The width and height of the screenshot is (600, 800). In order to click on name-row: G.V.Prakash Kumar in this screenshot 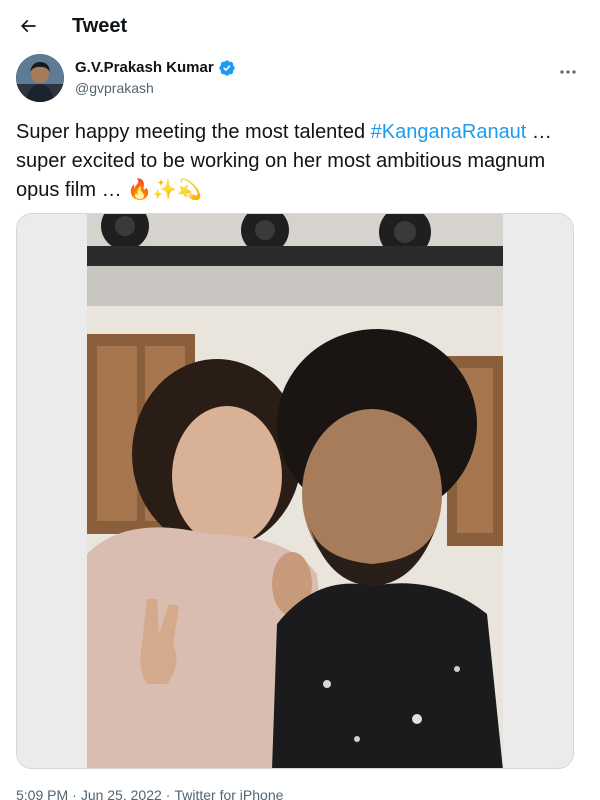, I will do `click(155, 68)`.